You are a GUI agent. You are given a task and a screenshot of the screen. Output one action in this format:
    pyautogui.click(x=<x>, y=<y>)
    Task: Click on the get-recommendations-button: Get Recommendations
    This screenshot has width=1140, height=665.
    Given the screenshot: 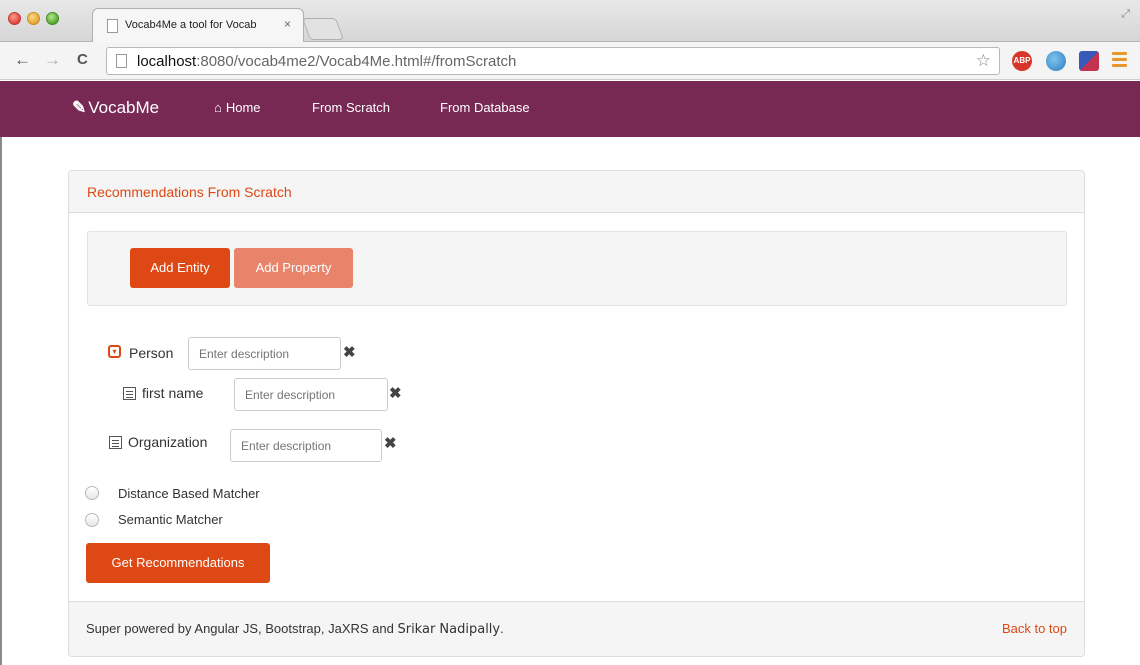 What is the action you would take?
    pyautogui.click(x=178, y=563)
    